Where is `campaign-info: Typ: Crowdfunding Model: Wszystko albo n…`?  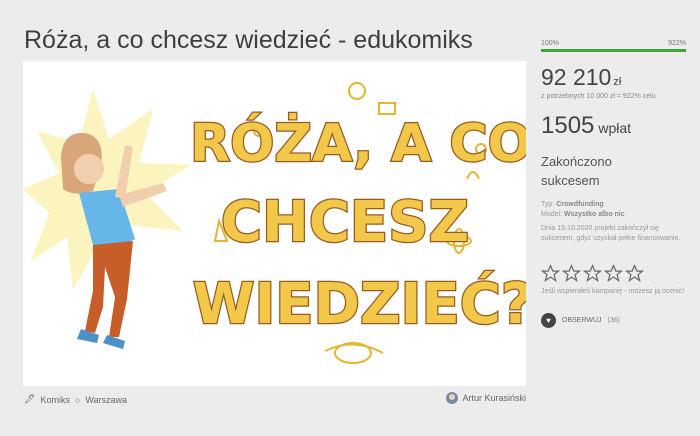 campaign-info: Typ: Crowdfunding Model: Wszystko albo n… is located at coordinates (613, 222).